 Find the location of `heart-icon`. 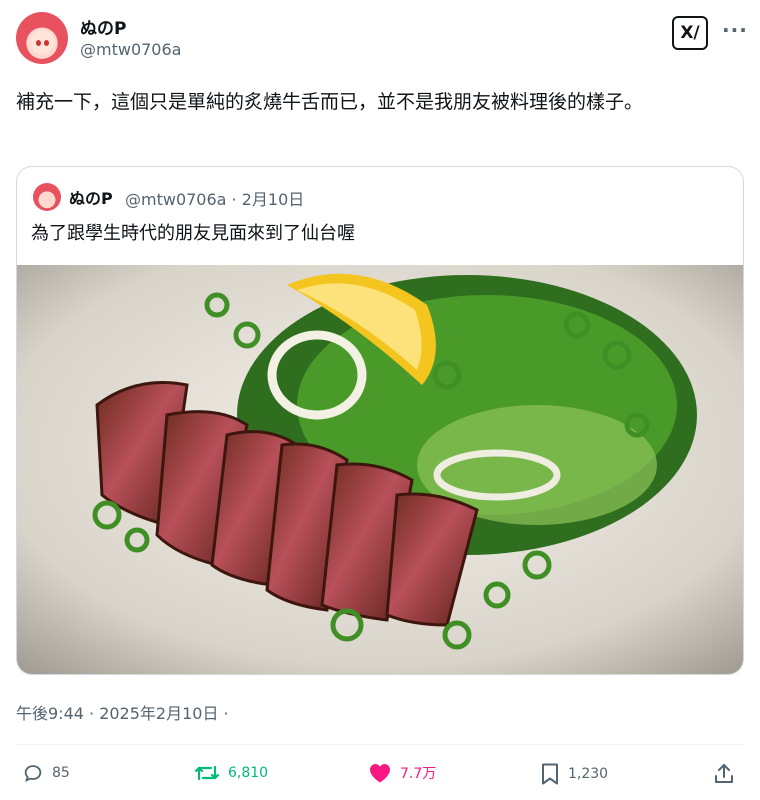

heart-icon is located at coordinates (380, 773).